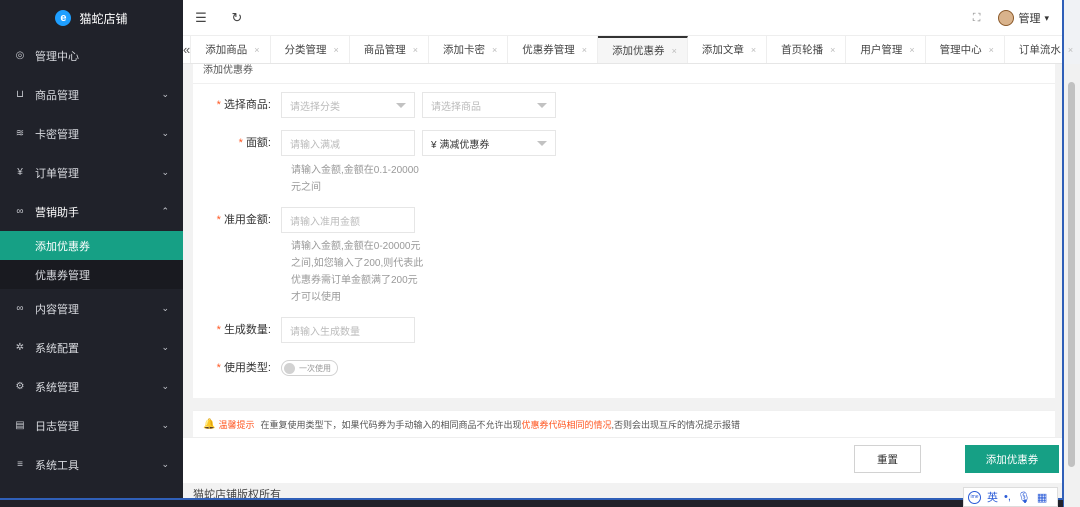 This screenshot has height=507, width=1080. Describe the element at coordinates (310, 49) in the screenshot. I see `tab-category-management: 分类管理 ×` at that location.